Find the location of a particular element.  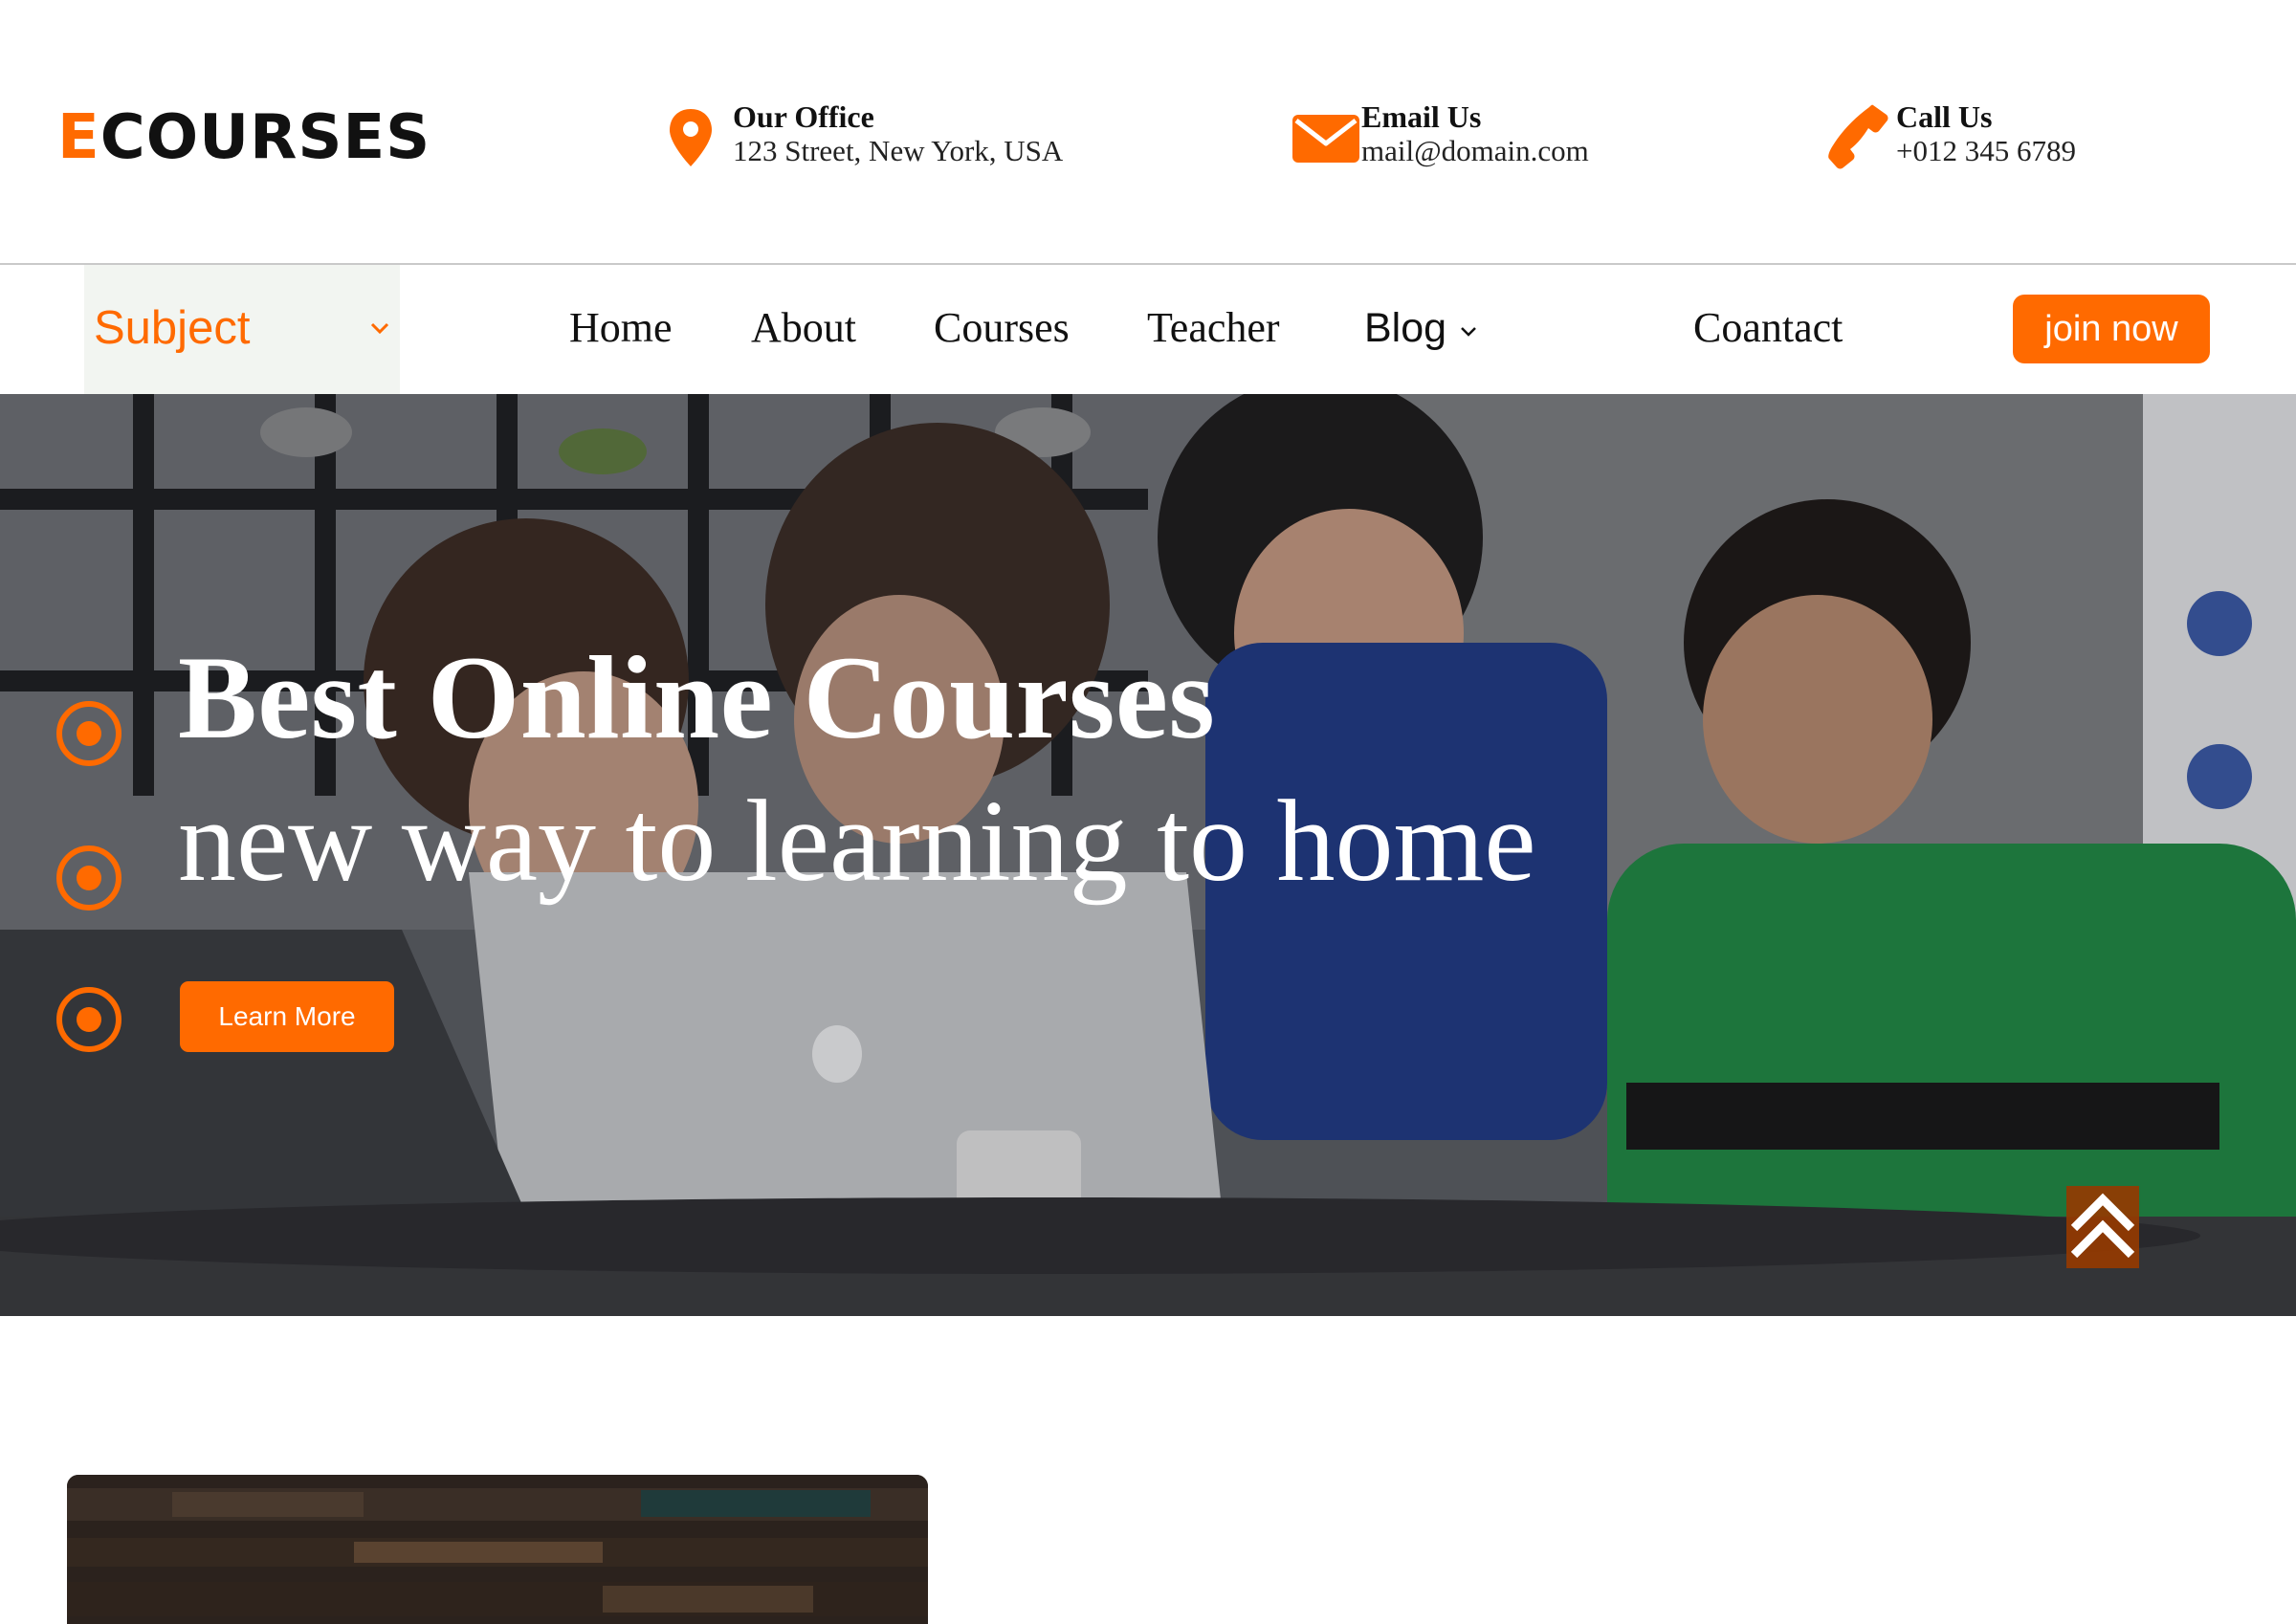

books-photo is located at coordinates (497, 1549).